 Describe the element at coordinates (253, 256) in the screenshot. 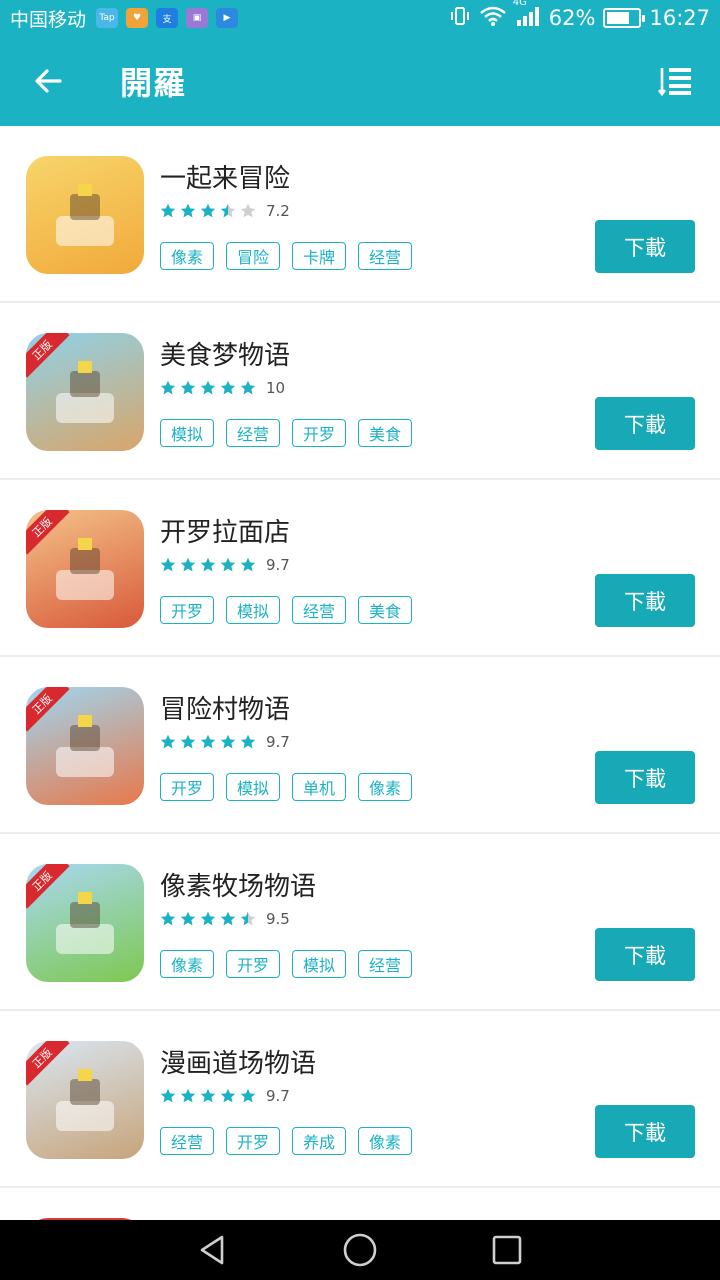

I see `genre-tag: 冒险` at that location.